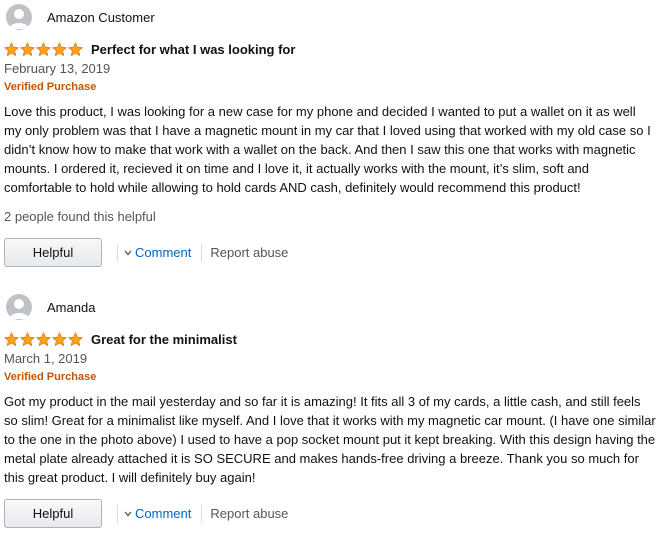 Image resolution: width=657 pixels, height=547 pixels. I want to click on review-title: Great for the minimalist, so click(164, 339).